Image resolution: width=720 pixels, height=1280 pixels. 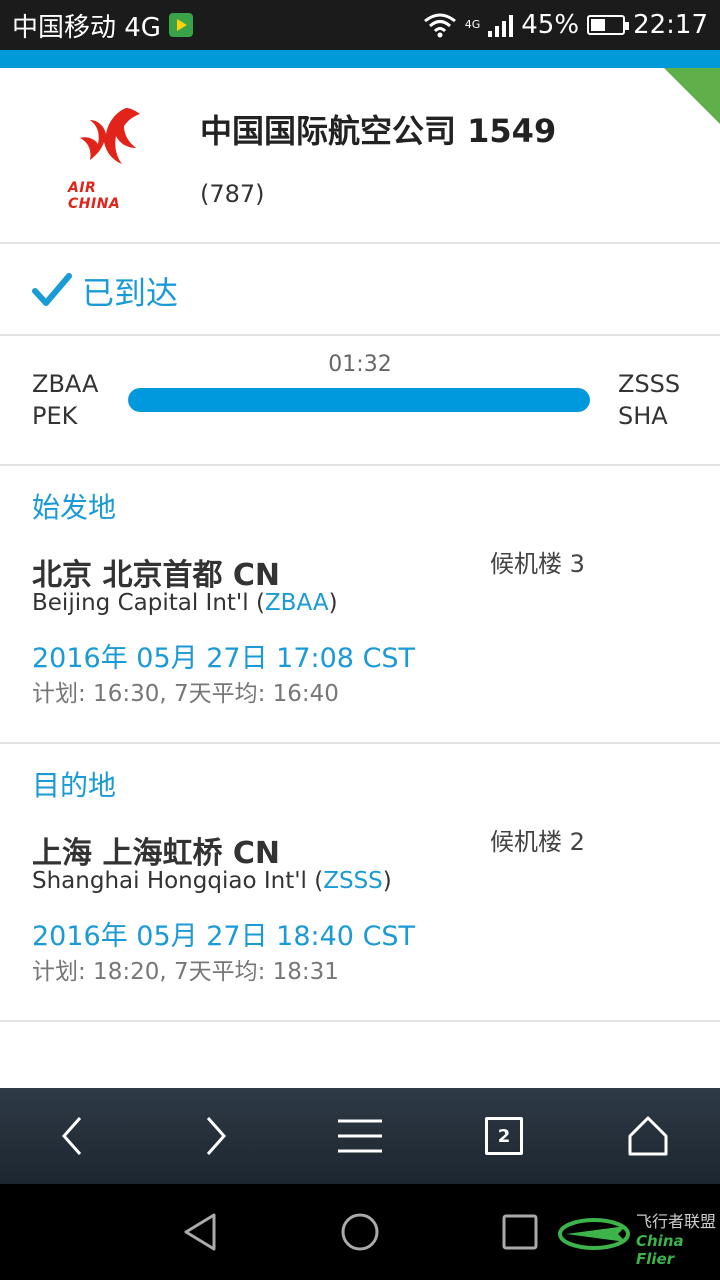 I want to click on top-accent-strip, so click(x=360, y=59).